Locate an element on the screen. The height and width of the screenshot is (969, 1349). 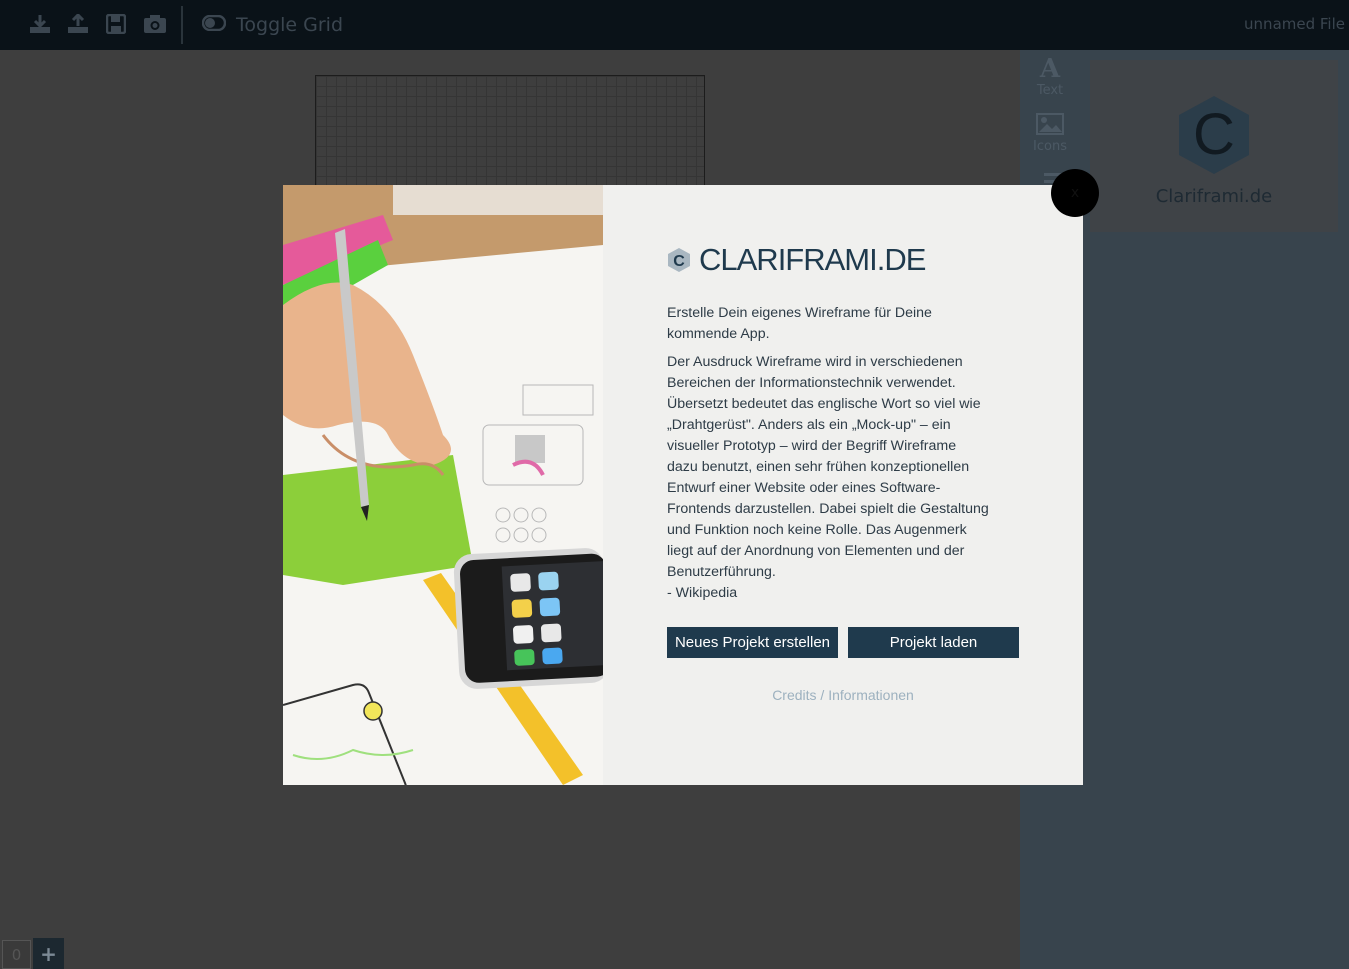
close-modal-button: x is located at coordinates (1075, 193).